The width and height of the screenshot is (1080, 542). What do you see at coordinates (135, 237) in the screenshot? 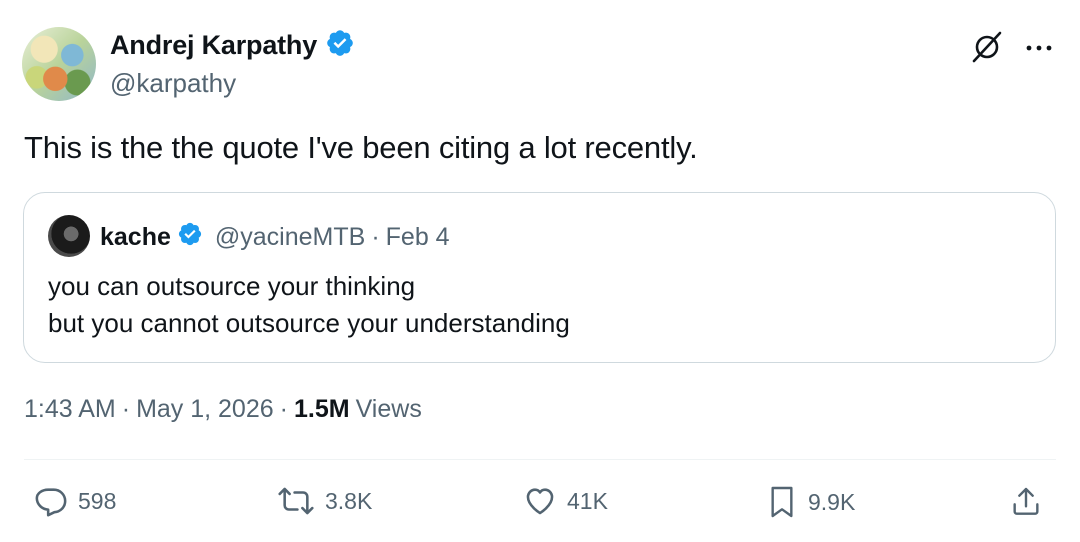
I see `quote-author-name: kache` at bounding box center [135, 237].